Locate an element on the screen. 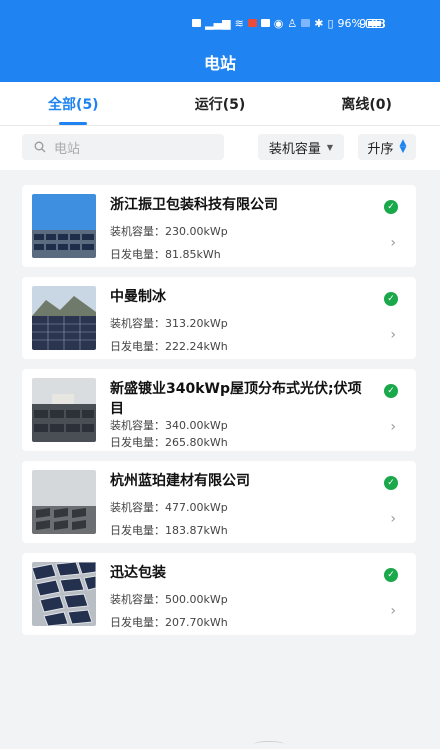 Image resolution: width=440 pixels, height=749 pixels. tab-all: 全部(5) is located at coordinates (73, 104).